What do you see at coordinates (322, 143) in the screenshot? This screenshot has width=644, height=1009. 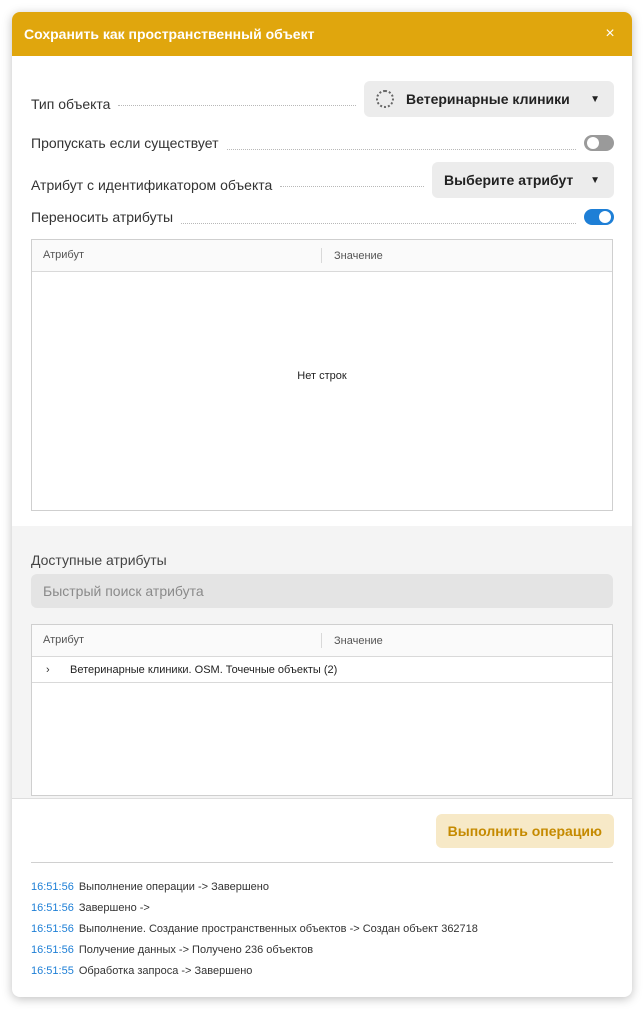 I see `skip-if-exists-row: Пропускать если существует` at bounding box center [322, 143].